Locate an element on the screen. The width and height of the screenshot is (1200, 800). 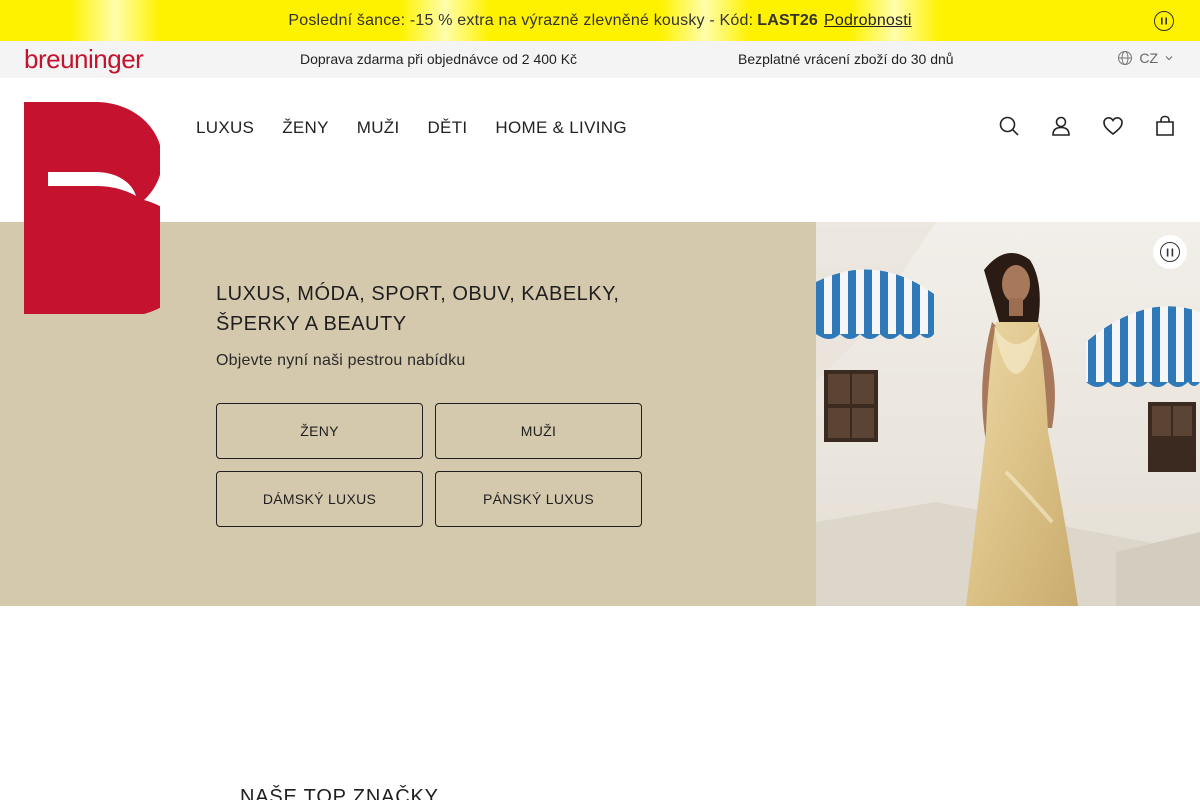
chevron-down-icon is located at coordinates (1169, 58).